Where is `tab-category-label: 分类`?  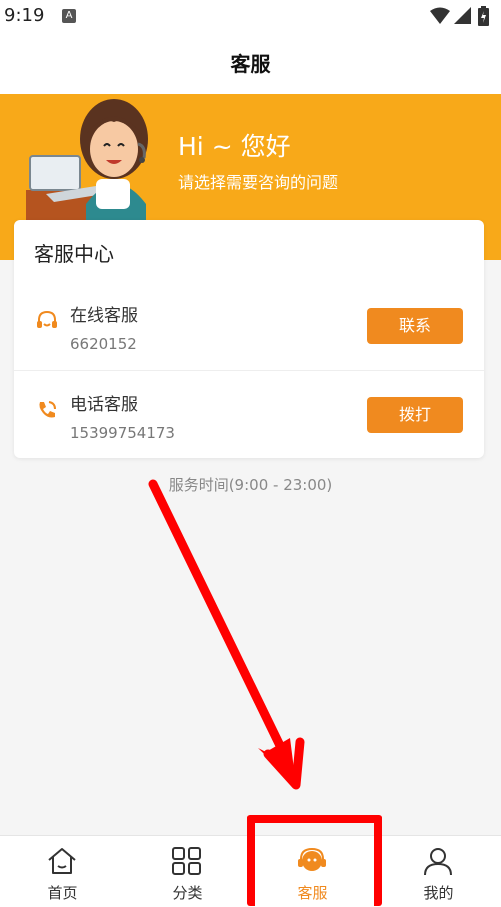 tab-category-label: 分类 is located at coordinates (187, 893).